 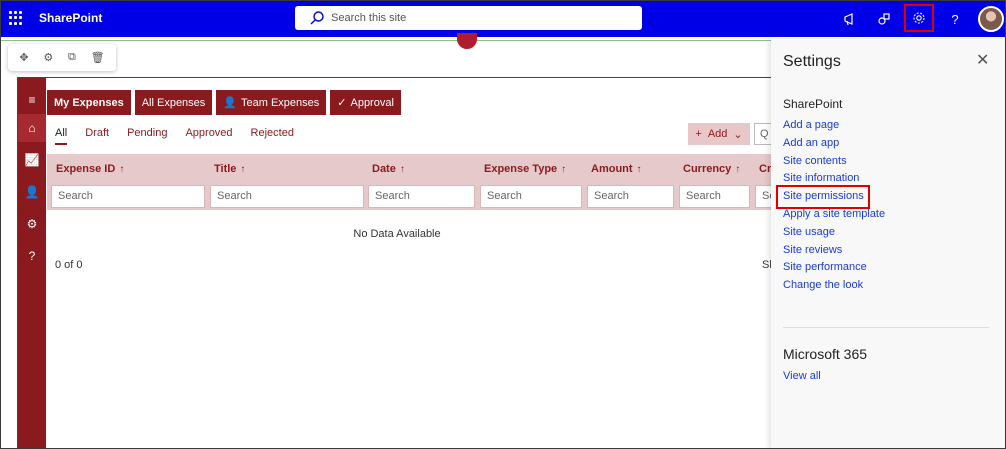 I want to click on app-launcher-icon, so click(x=16, y=18).